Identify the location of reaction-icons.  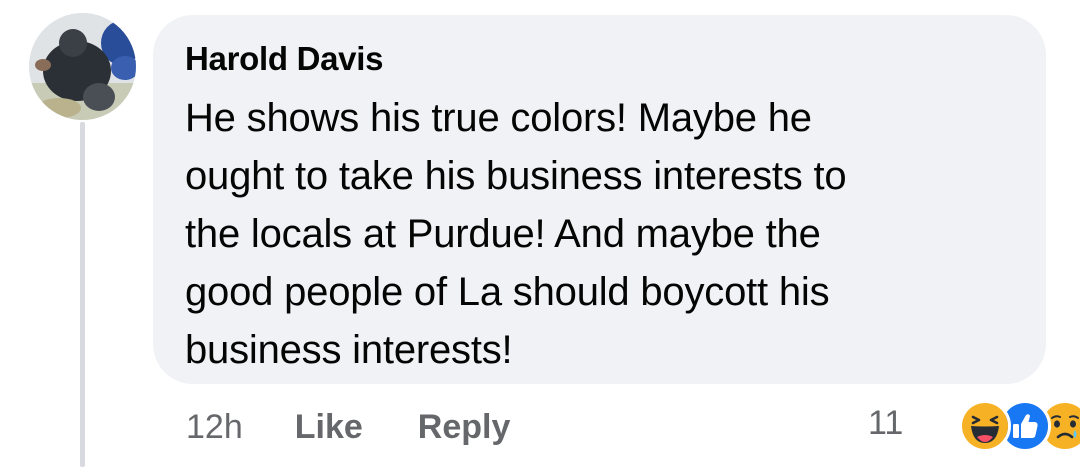
(996, 424).